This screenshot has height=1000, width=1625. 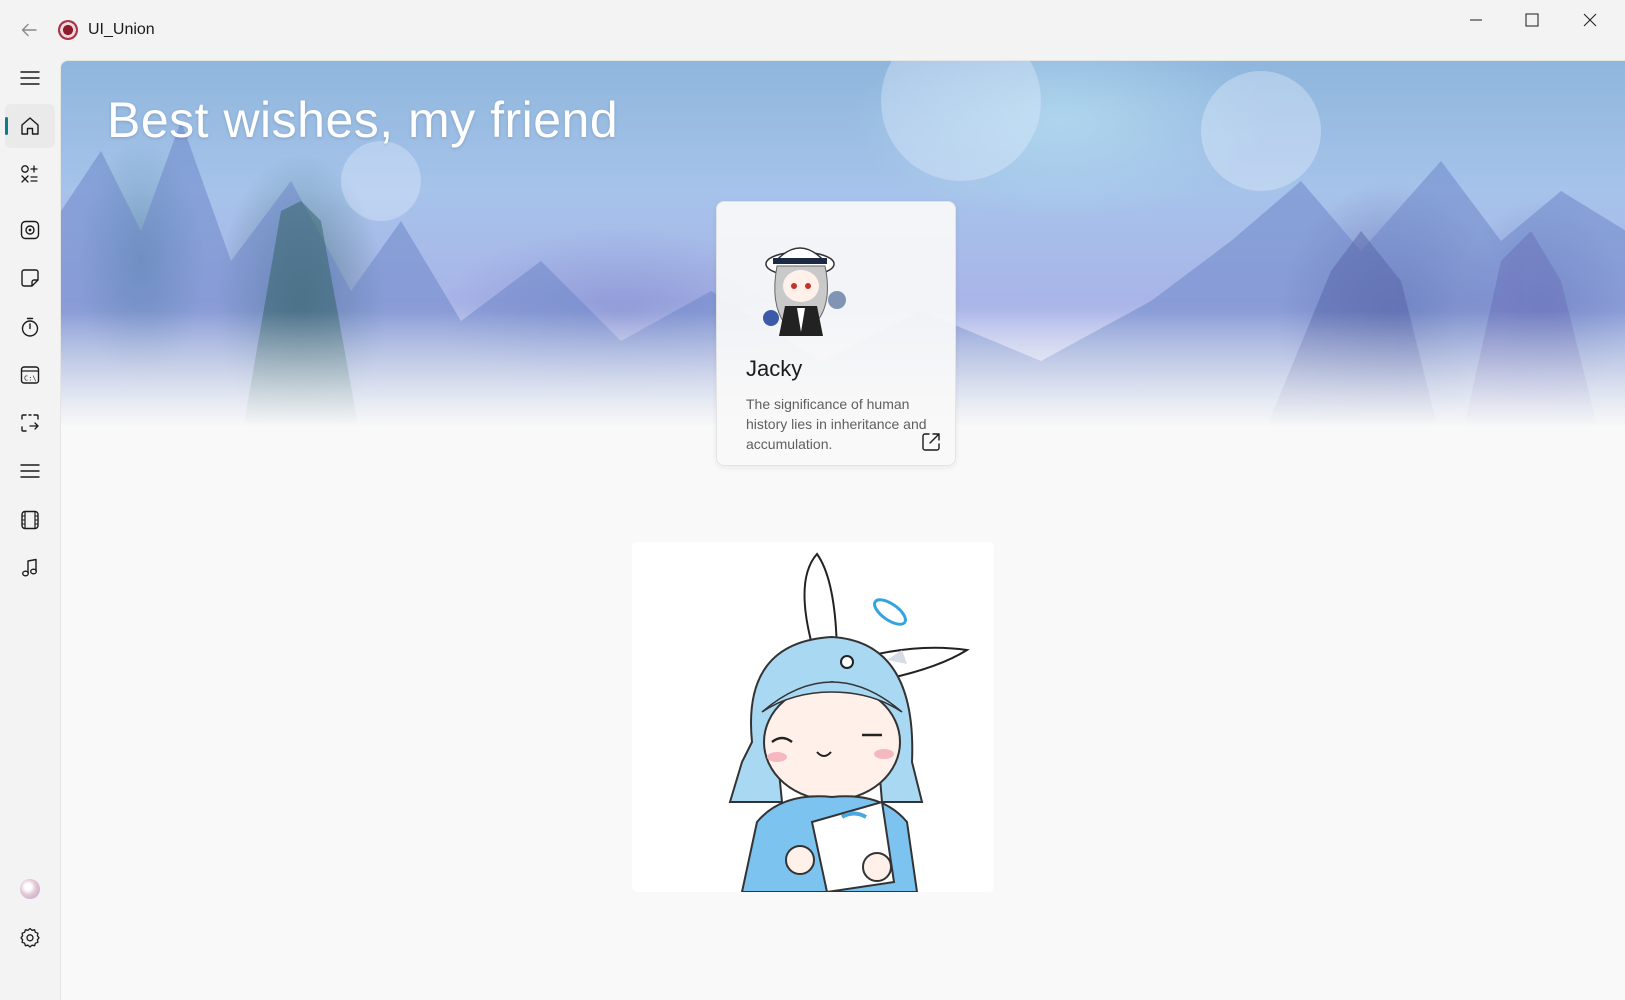 What do you see at coordinates (812, 30) in the screenshot?
I see `title-bar: UI_Union` at bounding box center [812, 30].